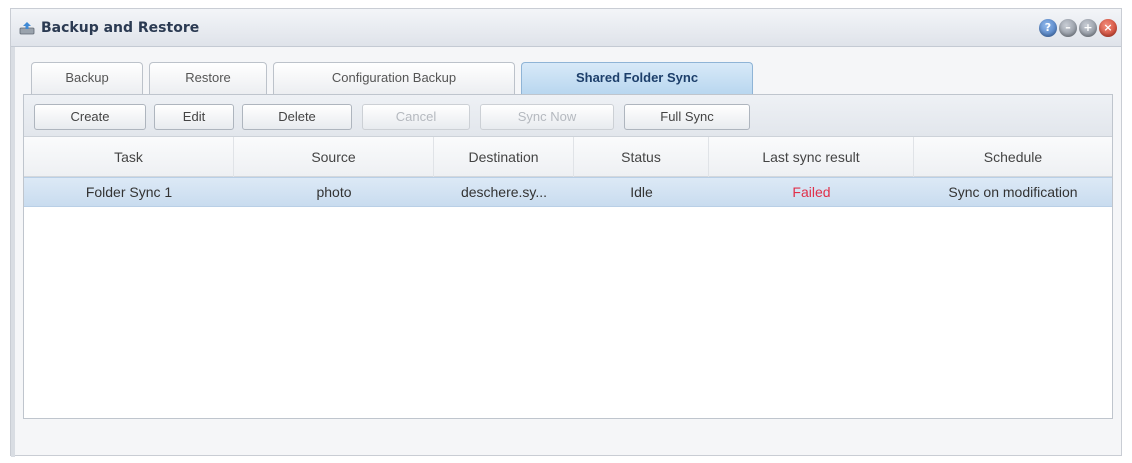 The height and width of the screenshot is (463, 1132). Describe the element at coordinates (120, 28) in the screenshot. I see `window-title: Backup and Restore` at that location.